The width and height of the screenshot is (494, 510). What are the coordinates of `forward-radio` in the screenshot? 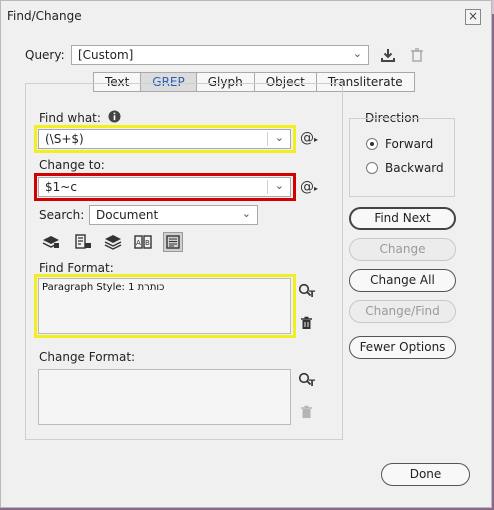 It's located at (372, 144).